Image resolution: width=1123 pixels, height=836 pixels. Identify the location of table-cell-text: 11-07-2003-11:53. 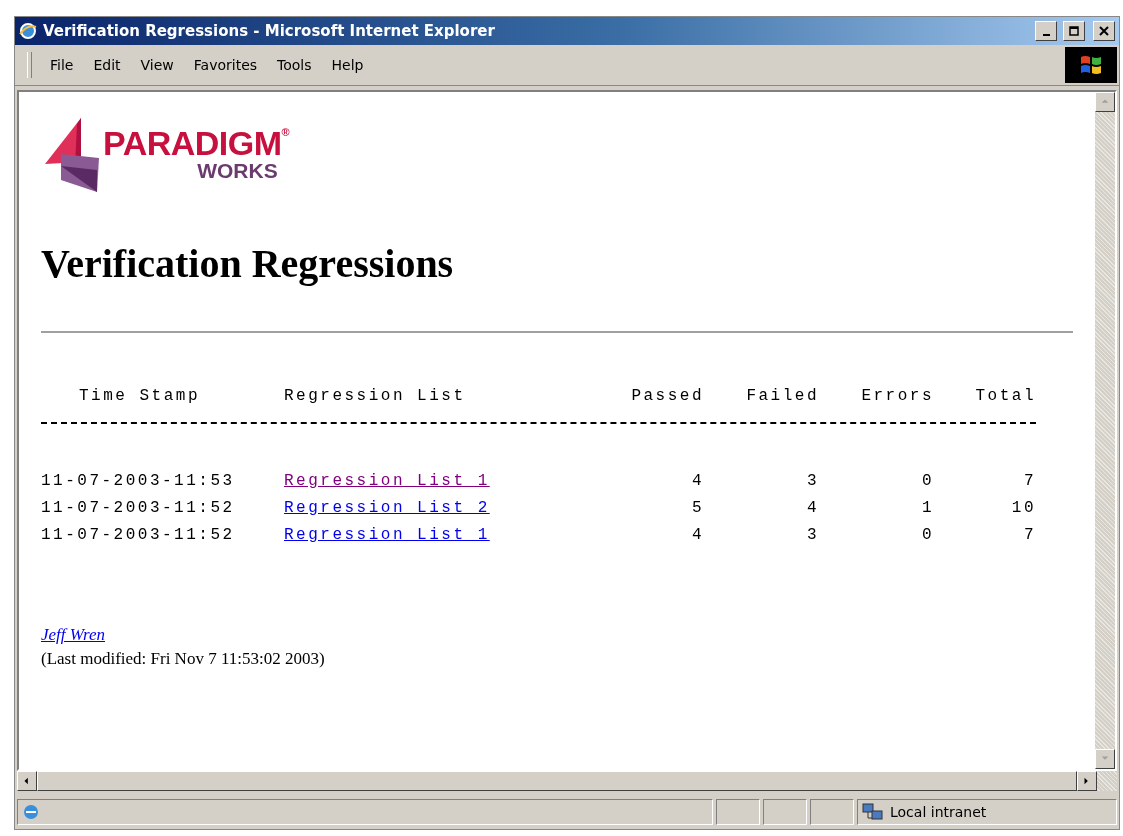
(138, 481).